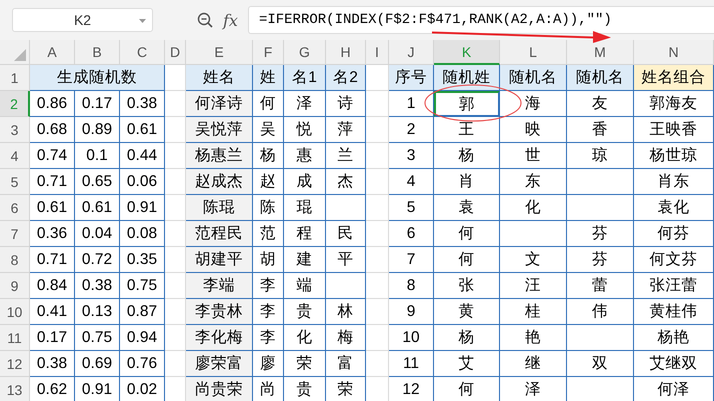 This screenshot has height=401, width=714. Describe the element at coordinates (674, 52) in the screenshot. I see `column-header: N` at that location.